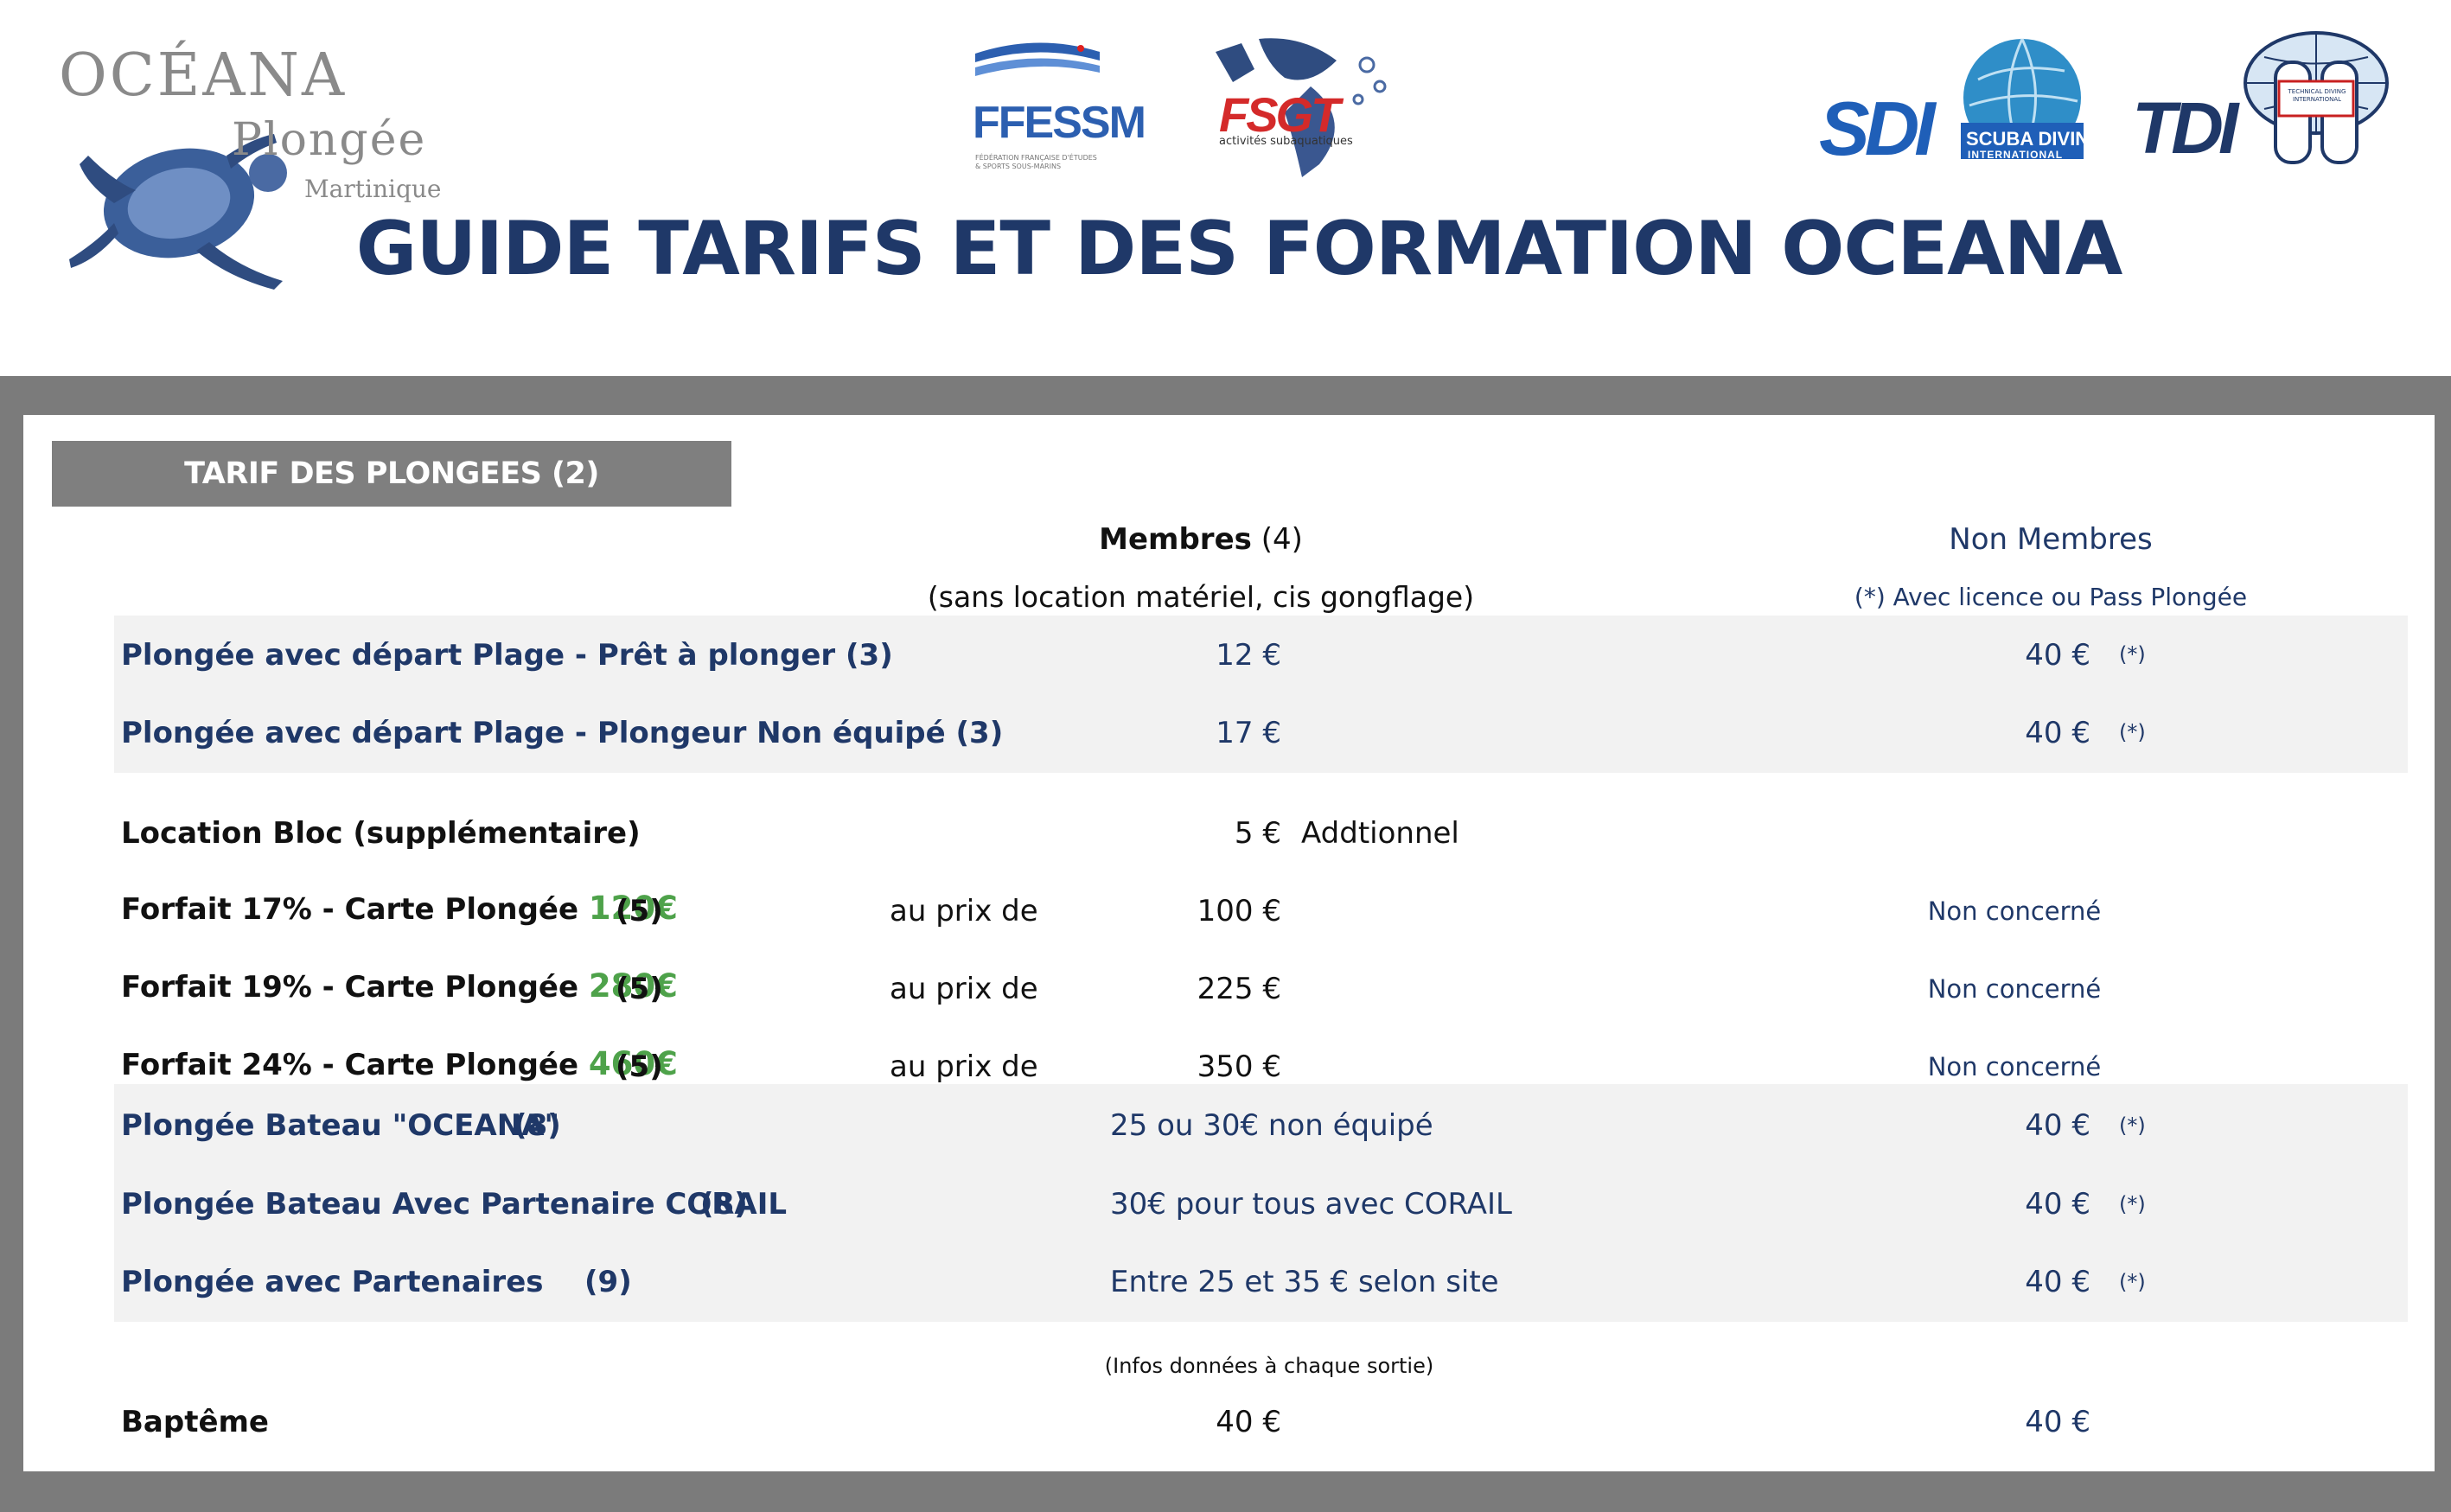 The width and height of the screenshot is (2451, 1512). I want to click on row-label: Forfait 24% - Carte Plongée 460€, so click(399, 1064).